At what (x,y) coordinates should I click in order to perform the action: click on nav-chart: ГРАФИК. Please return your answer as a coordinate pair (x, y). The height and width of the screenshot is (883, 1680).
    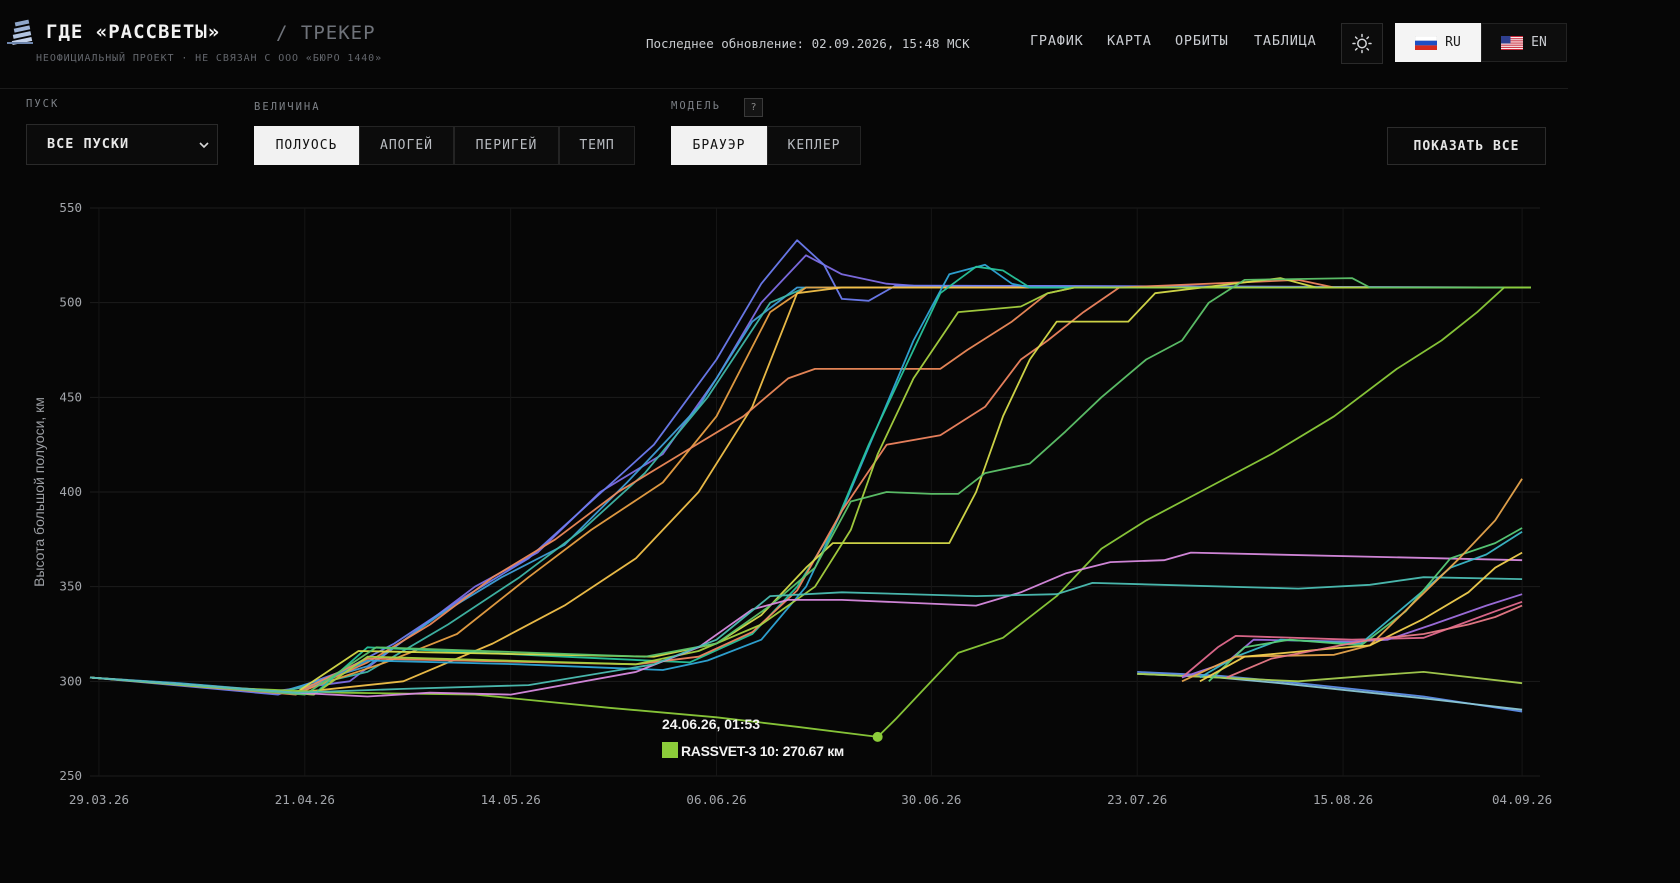
    Looking at the image, I should click on (1057, 41).